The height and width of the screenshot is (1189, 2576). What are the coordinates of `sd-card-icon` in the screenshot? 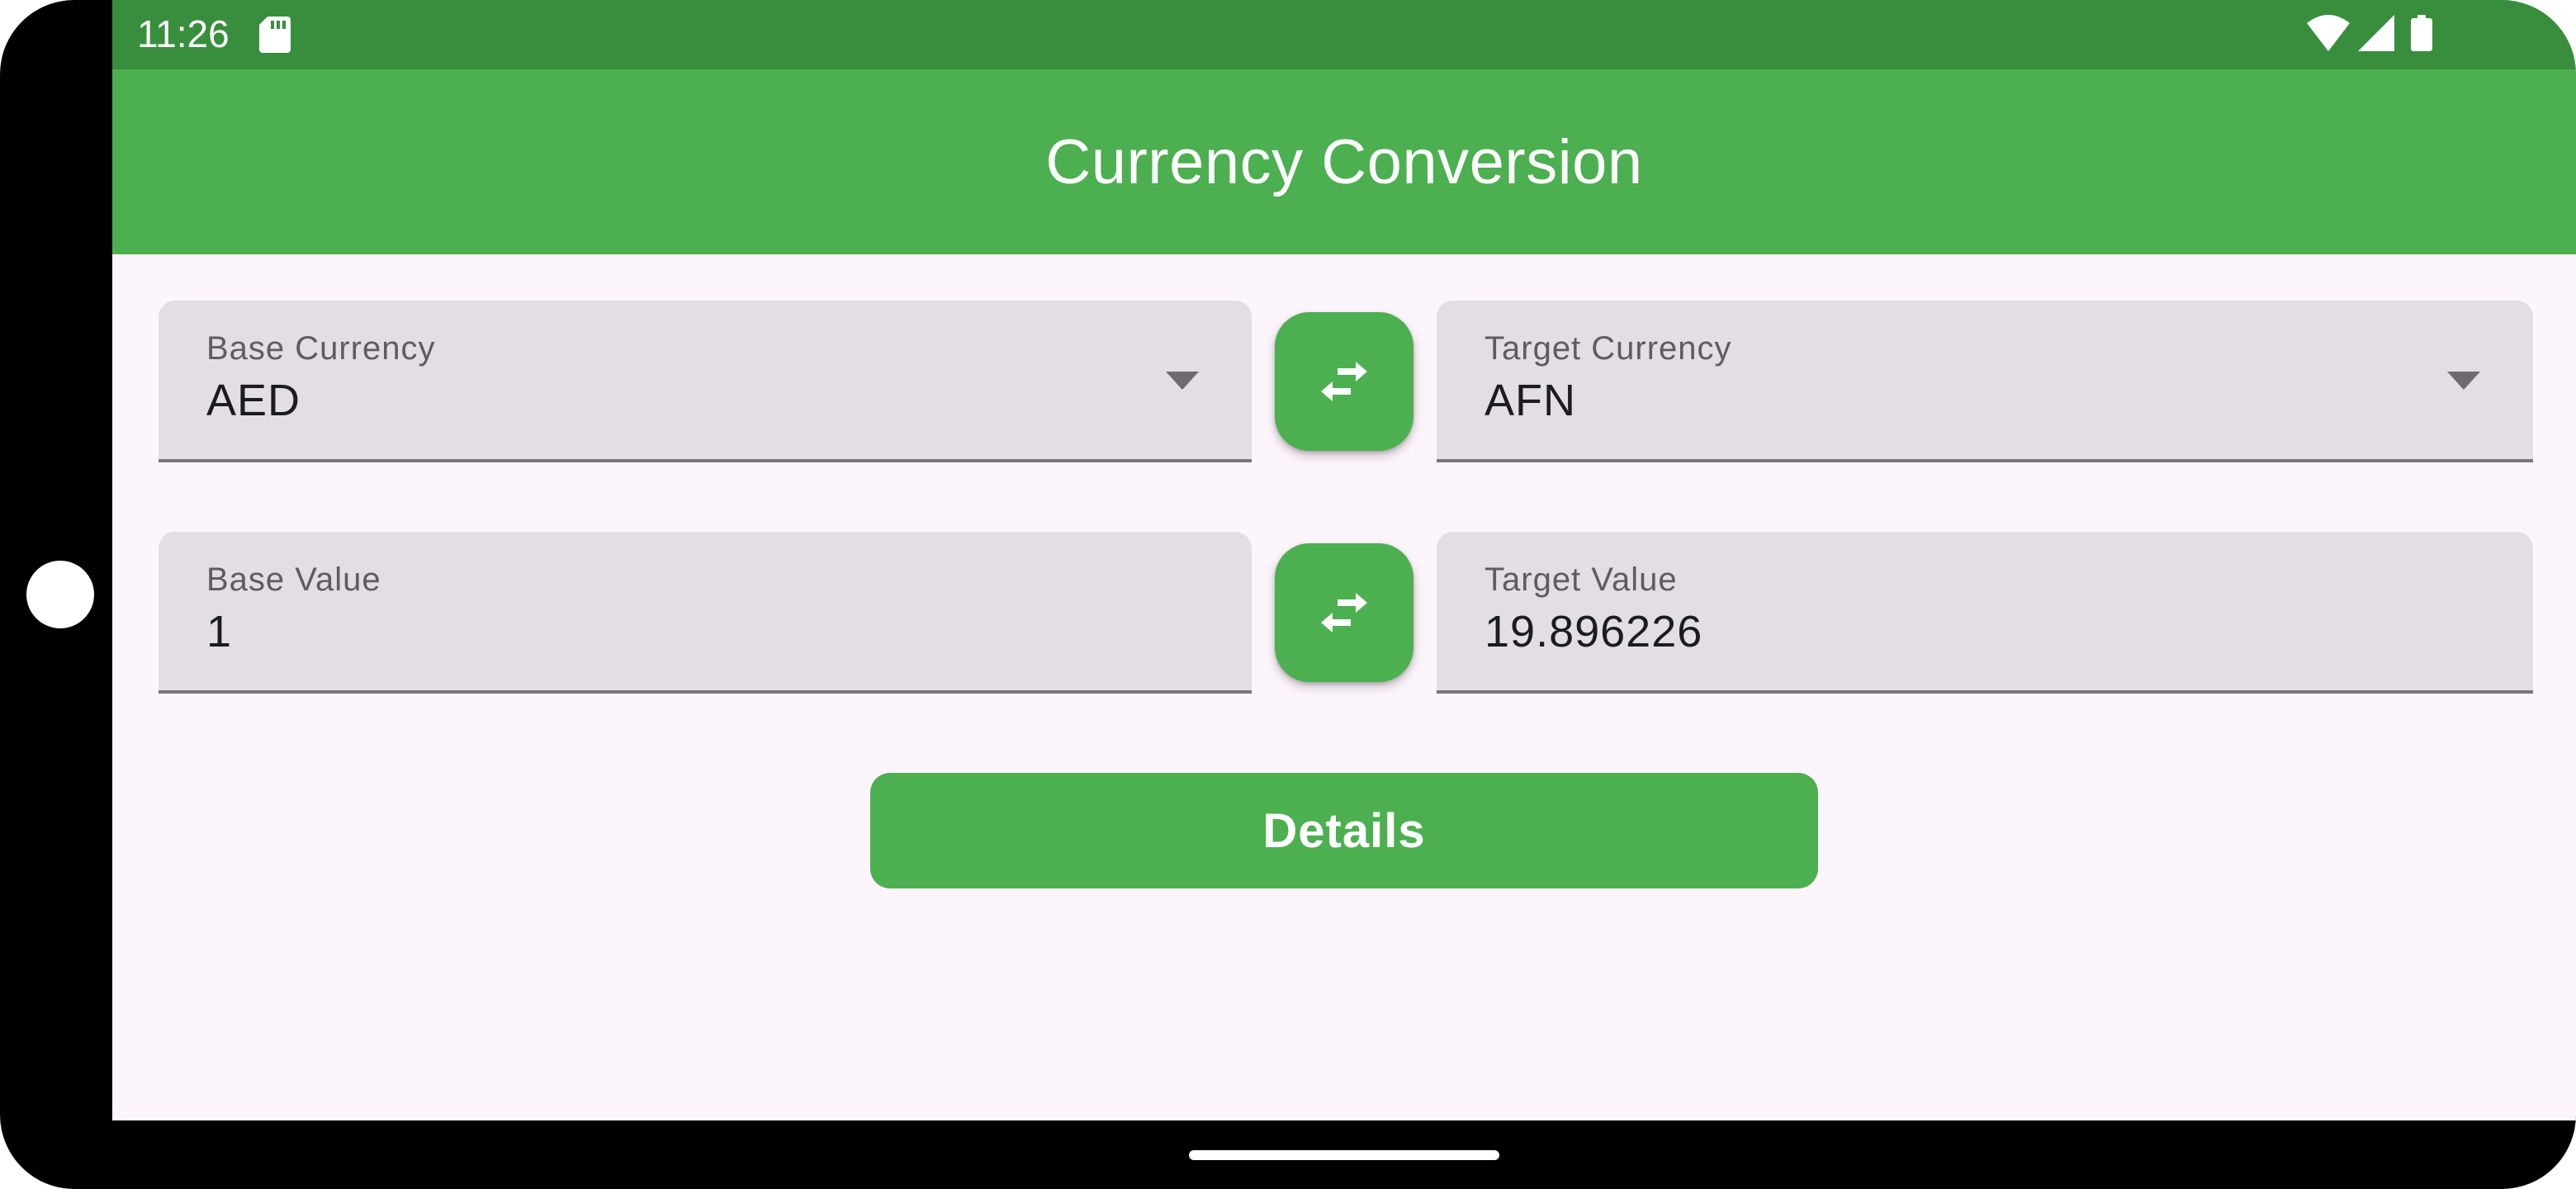 It's located at (275, 35).